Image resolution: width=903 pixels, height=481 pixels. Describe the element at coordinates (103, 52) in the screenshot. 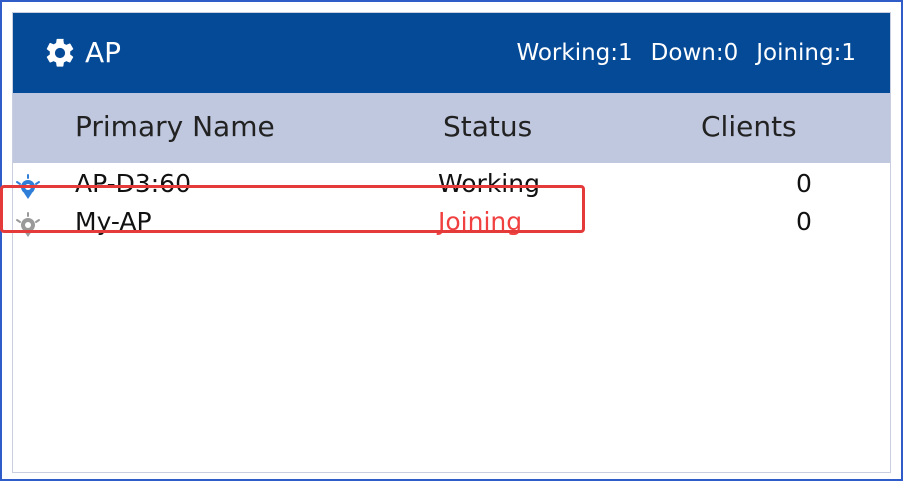

I see `panel-title: AP` at that location.